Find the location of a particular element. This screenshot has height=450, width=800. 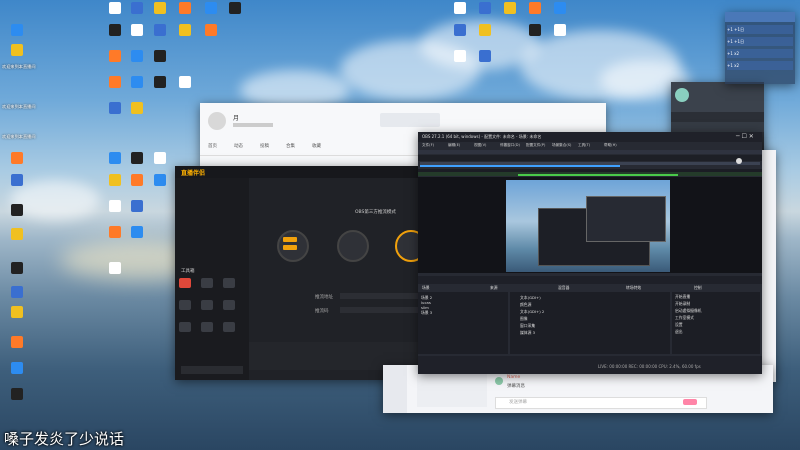

profile-nav-item-1: 动态 is located at coordinates (238, 146).